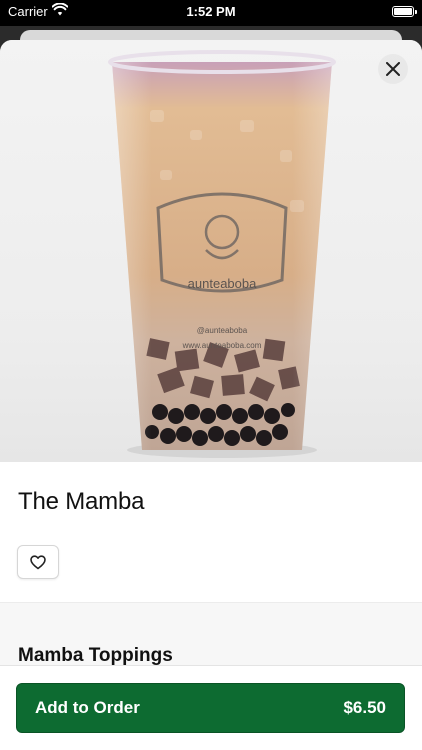 The width and height of the screenshot is (422, 750). I want to click on close-icon, so click(393, 69).